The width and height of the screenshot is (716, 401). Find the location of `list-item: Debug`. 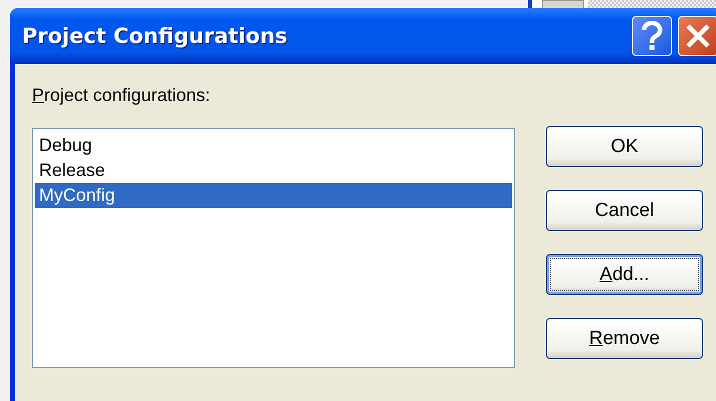

list-item: Debug is located at coordinates (273, 145).